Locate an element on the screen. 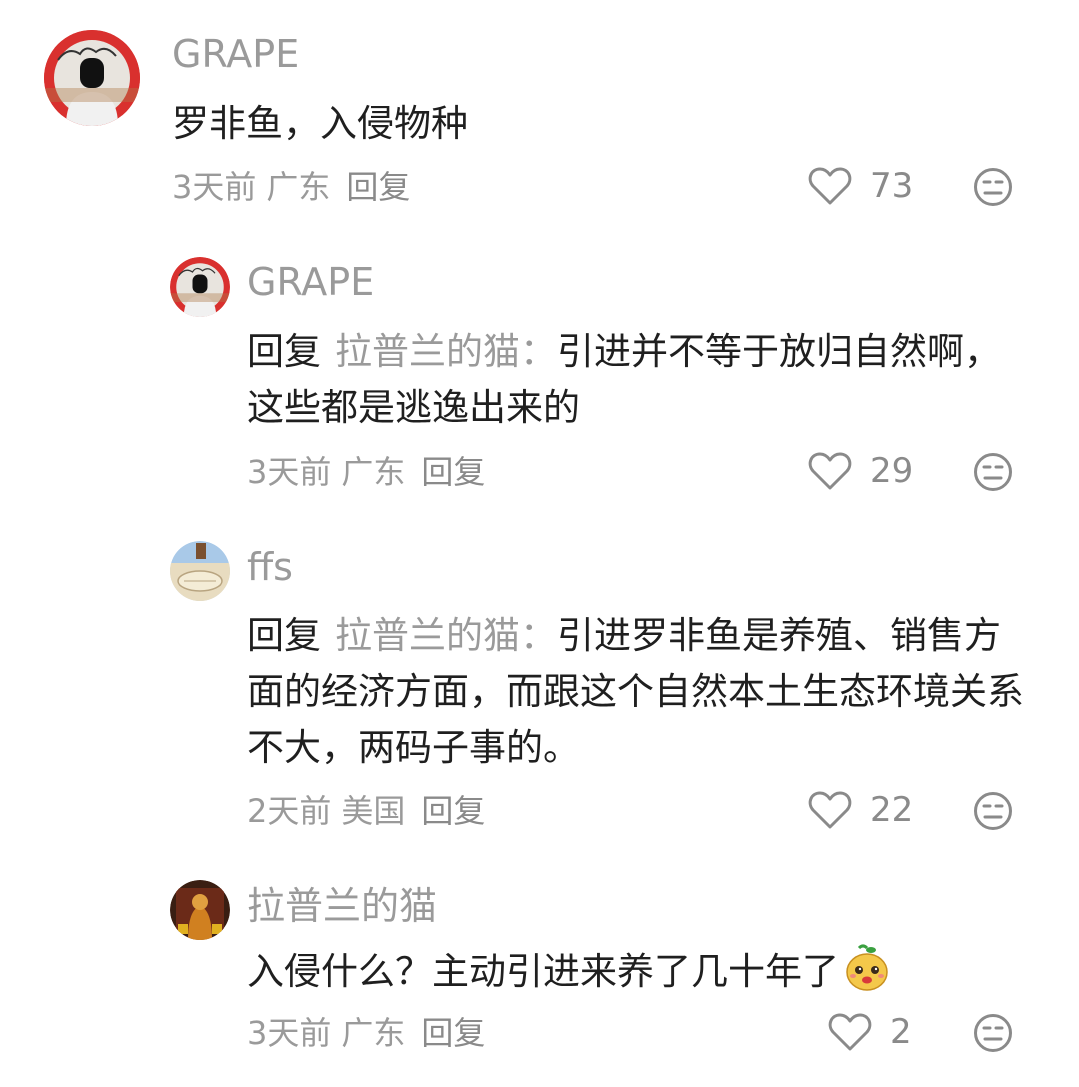 The height and width of the screenshot is (1087, 1079). username: ffs is located at coordinates (270, 567).